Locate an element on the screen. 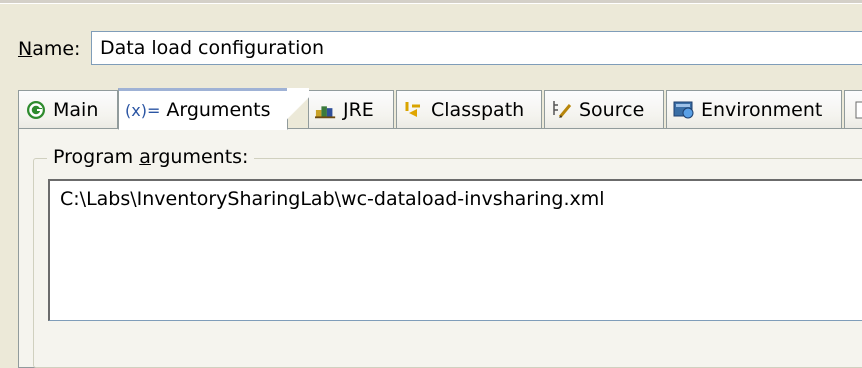  tab-jre: JRE is located at coordinates (351, 109).